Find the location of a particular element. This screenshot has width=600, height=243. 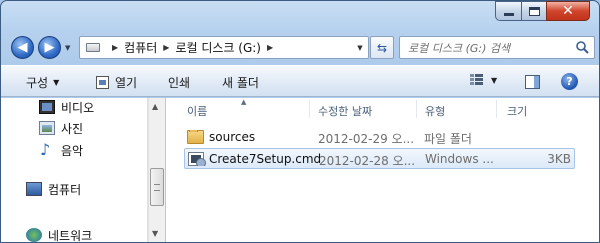

search-icon is located at coordinates (582, 47).